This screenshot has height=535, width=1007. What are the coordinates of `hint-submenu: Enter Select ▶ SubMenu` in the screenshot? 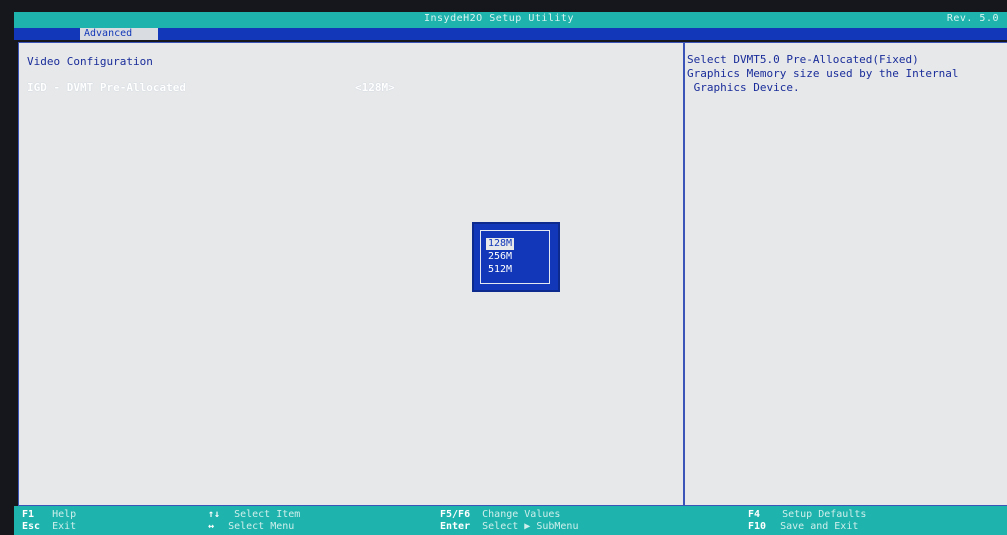 It's located at (509, 527).